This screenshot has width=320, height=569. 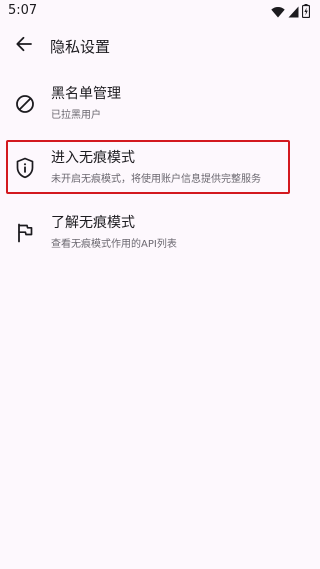 What do you see at coordinates (160, 12) in the screenshot?
I see `status-bar: 5:07` at bounding box center [160, 12].